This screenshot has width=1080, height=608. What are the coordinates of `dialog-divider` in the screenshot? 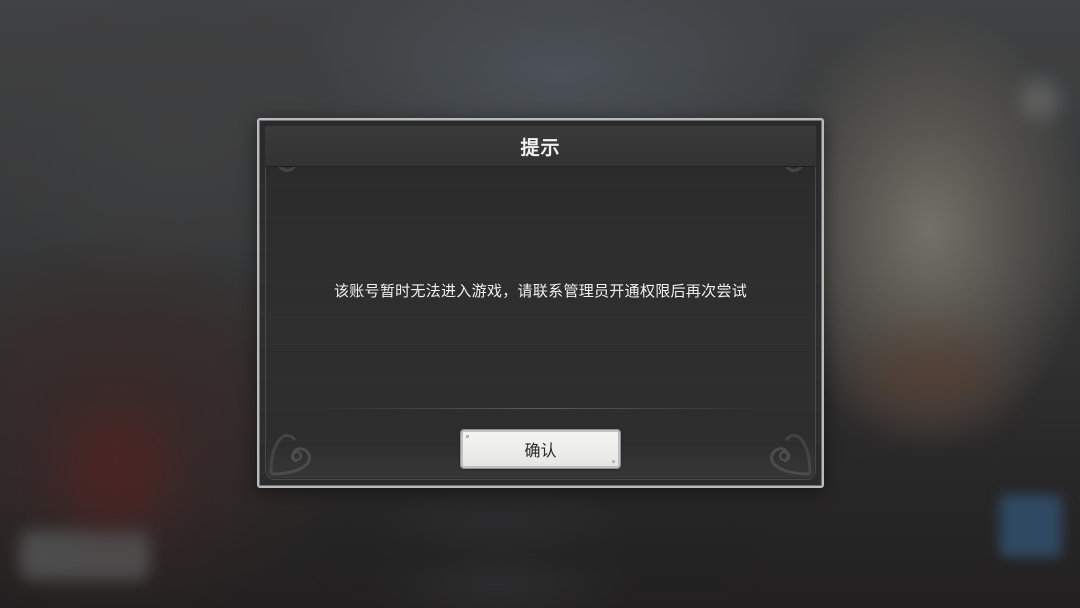 It's located at (540, 408).